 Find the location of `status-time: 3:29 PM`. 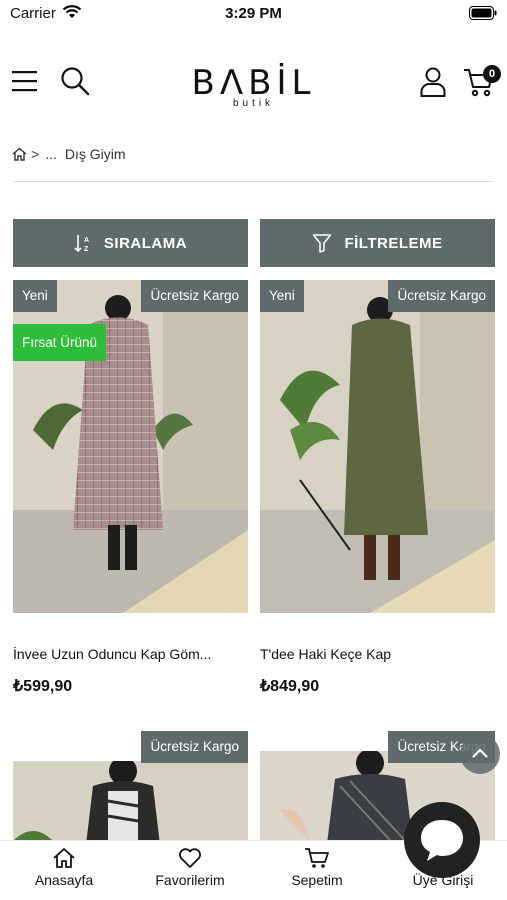

status-time: 3:29 PM is located at coordinates (253, 13).